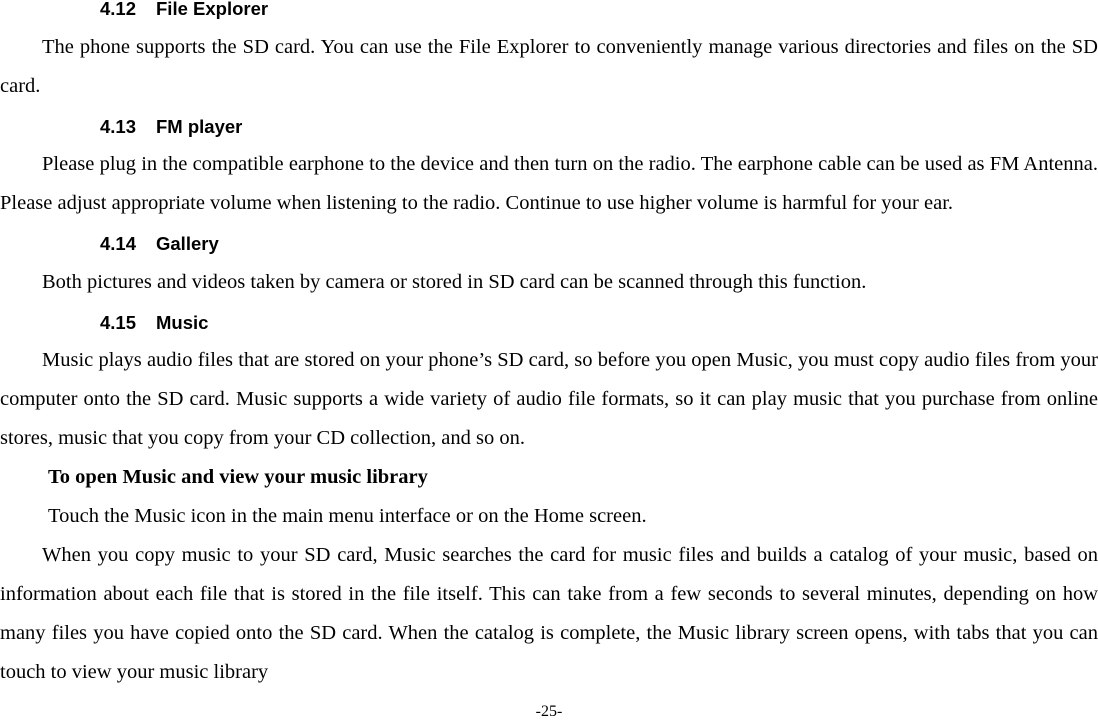  I want to click on page-footer: -25-, so click(549, 712).